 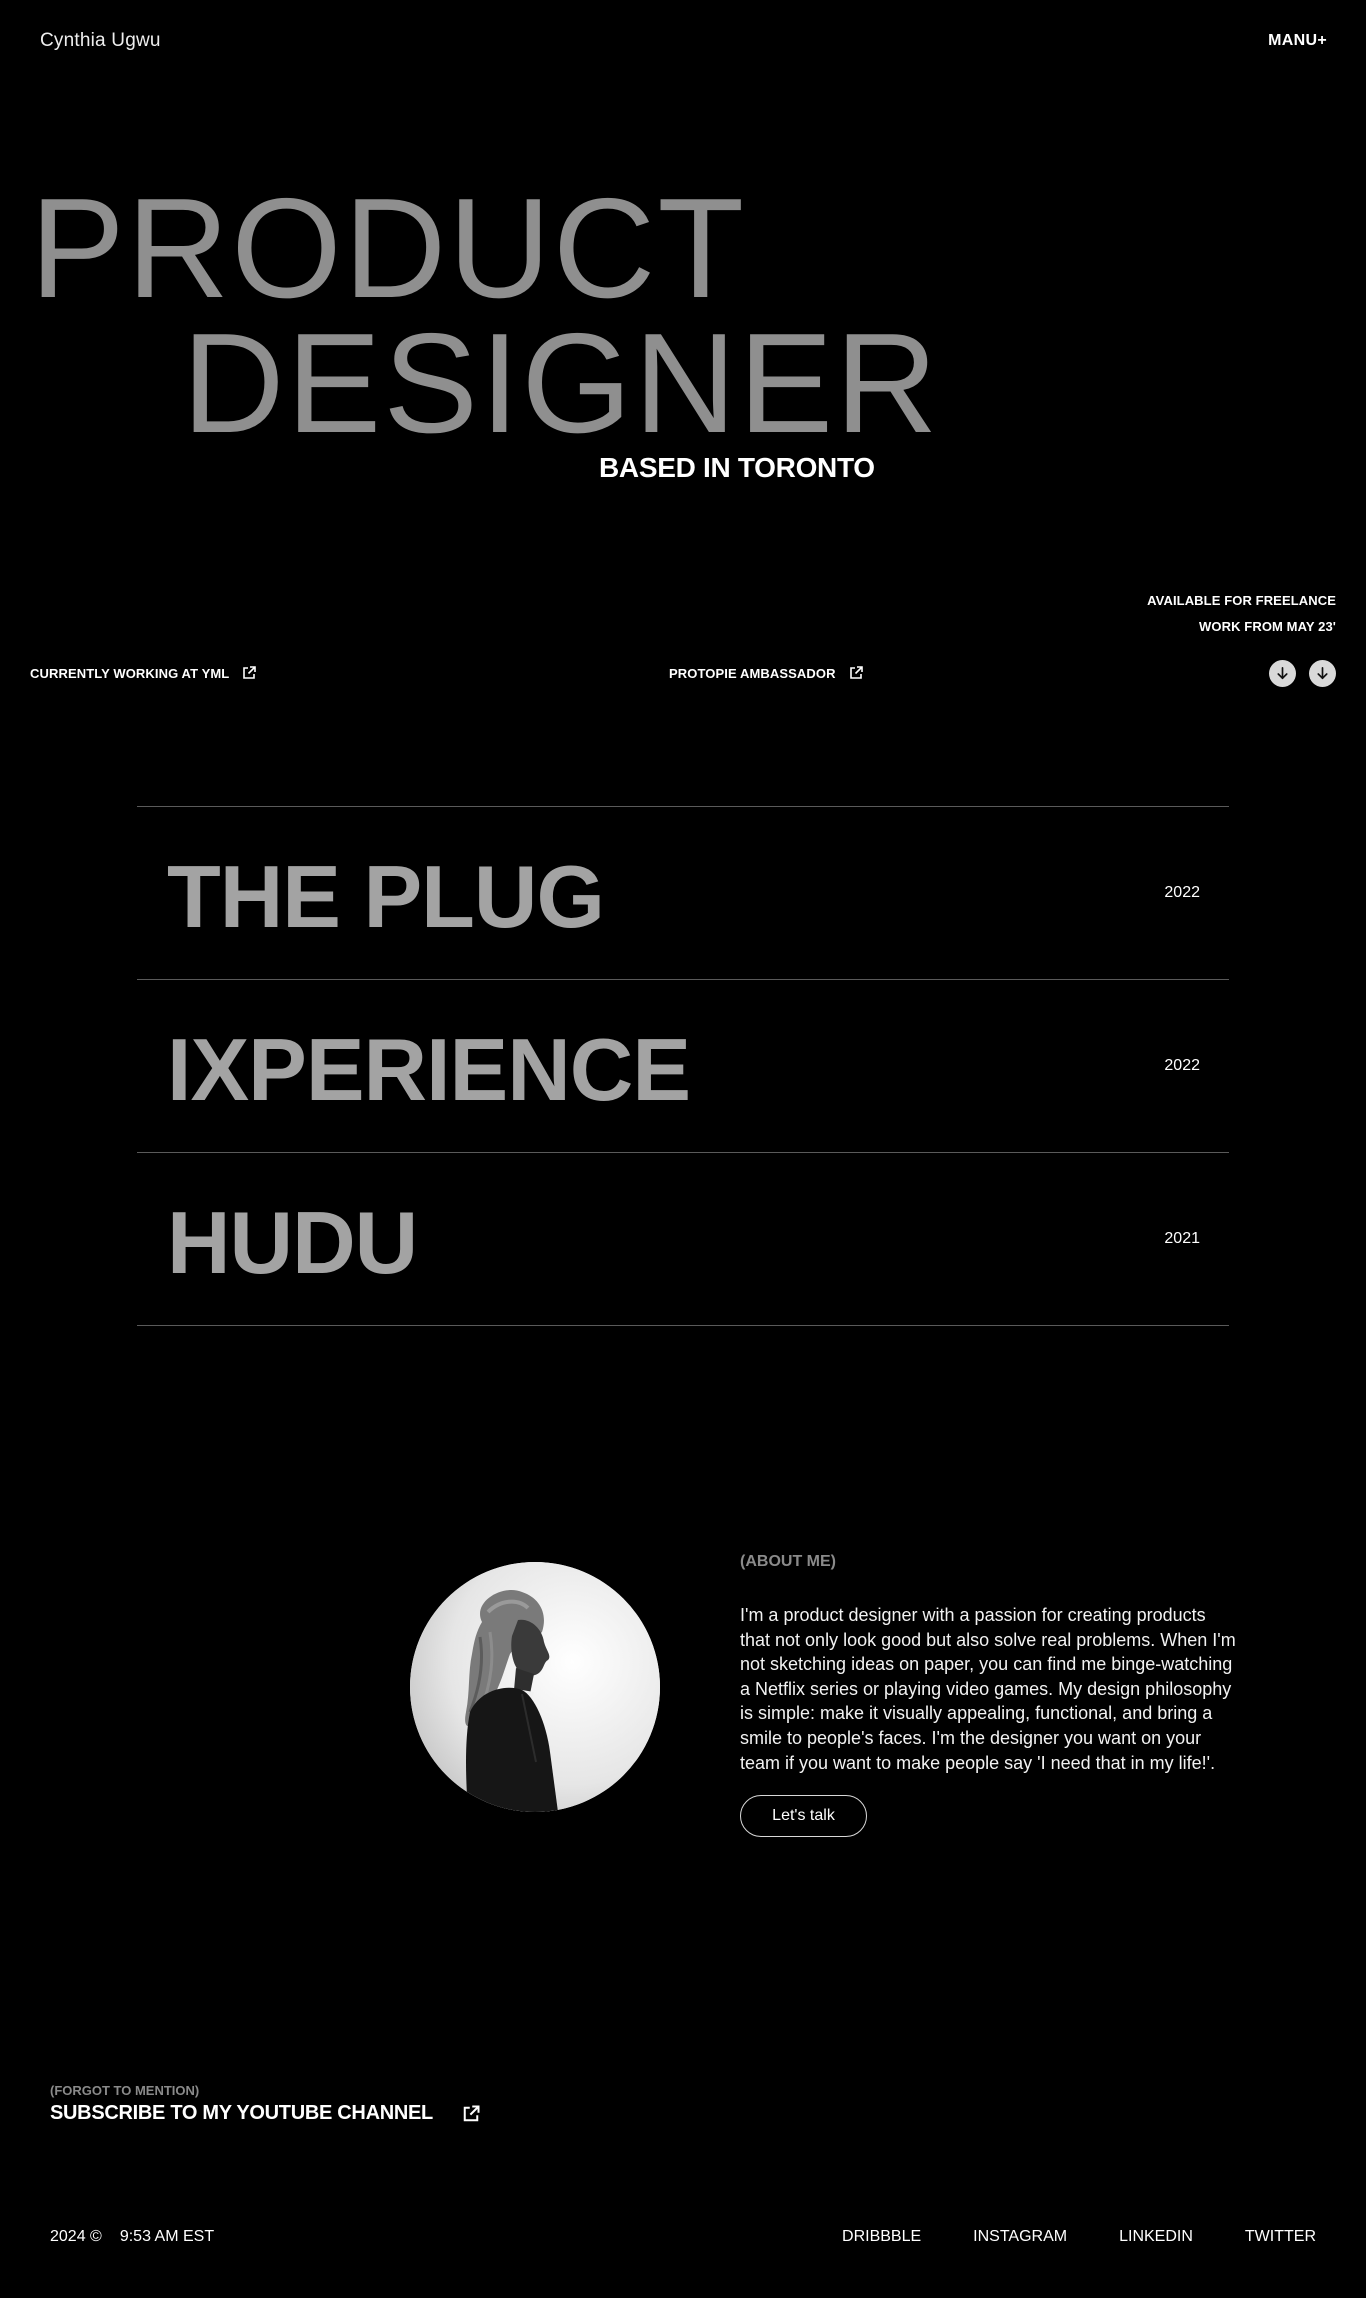 I want to click on ambassador-label: PROTOPIE AMBASSADOR, so click(x=752, y=673).